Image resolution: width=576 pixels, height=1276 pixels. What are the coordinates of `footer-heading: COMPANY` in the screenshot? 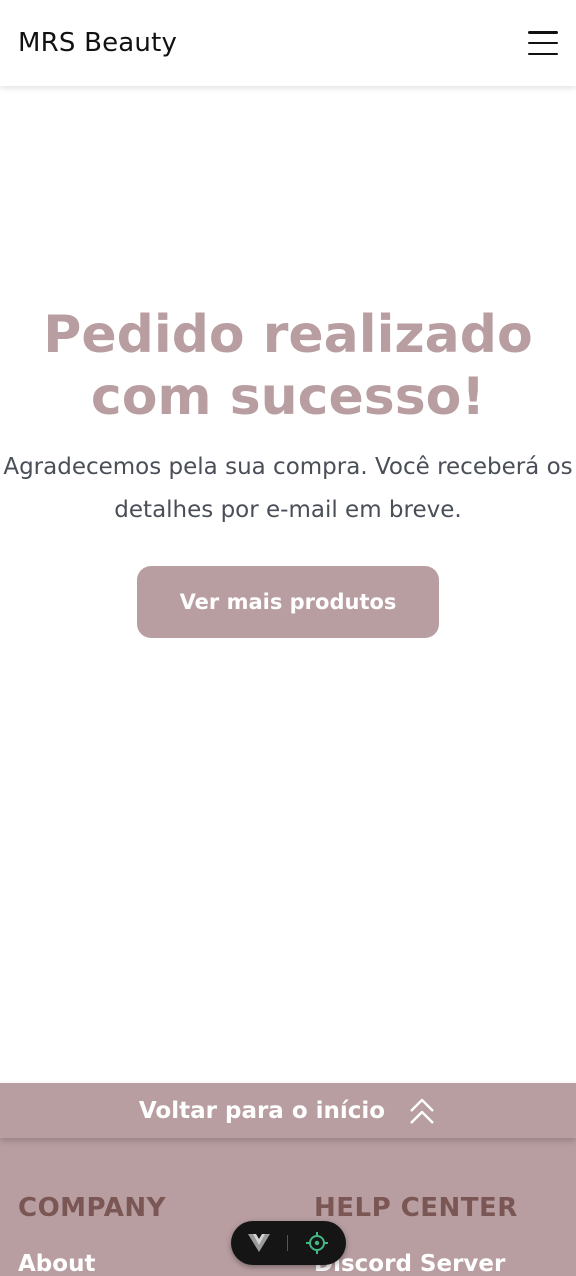 It's located at (92, 1208).